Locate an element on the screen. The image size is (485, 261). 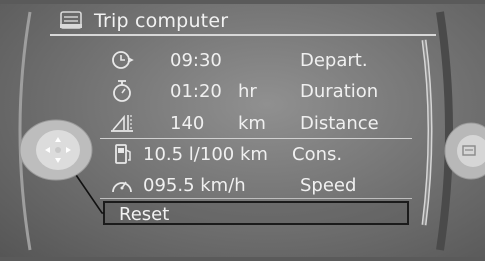
controller-knob is located at coordinates (63, 150).